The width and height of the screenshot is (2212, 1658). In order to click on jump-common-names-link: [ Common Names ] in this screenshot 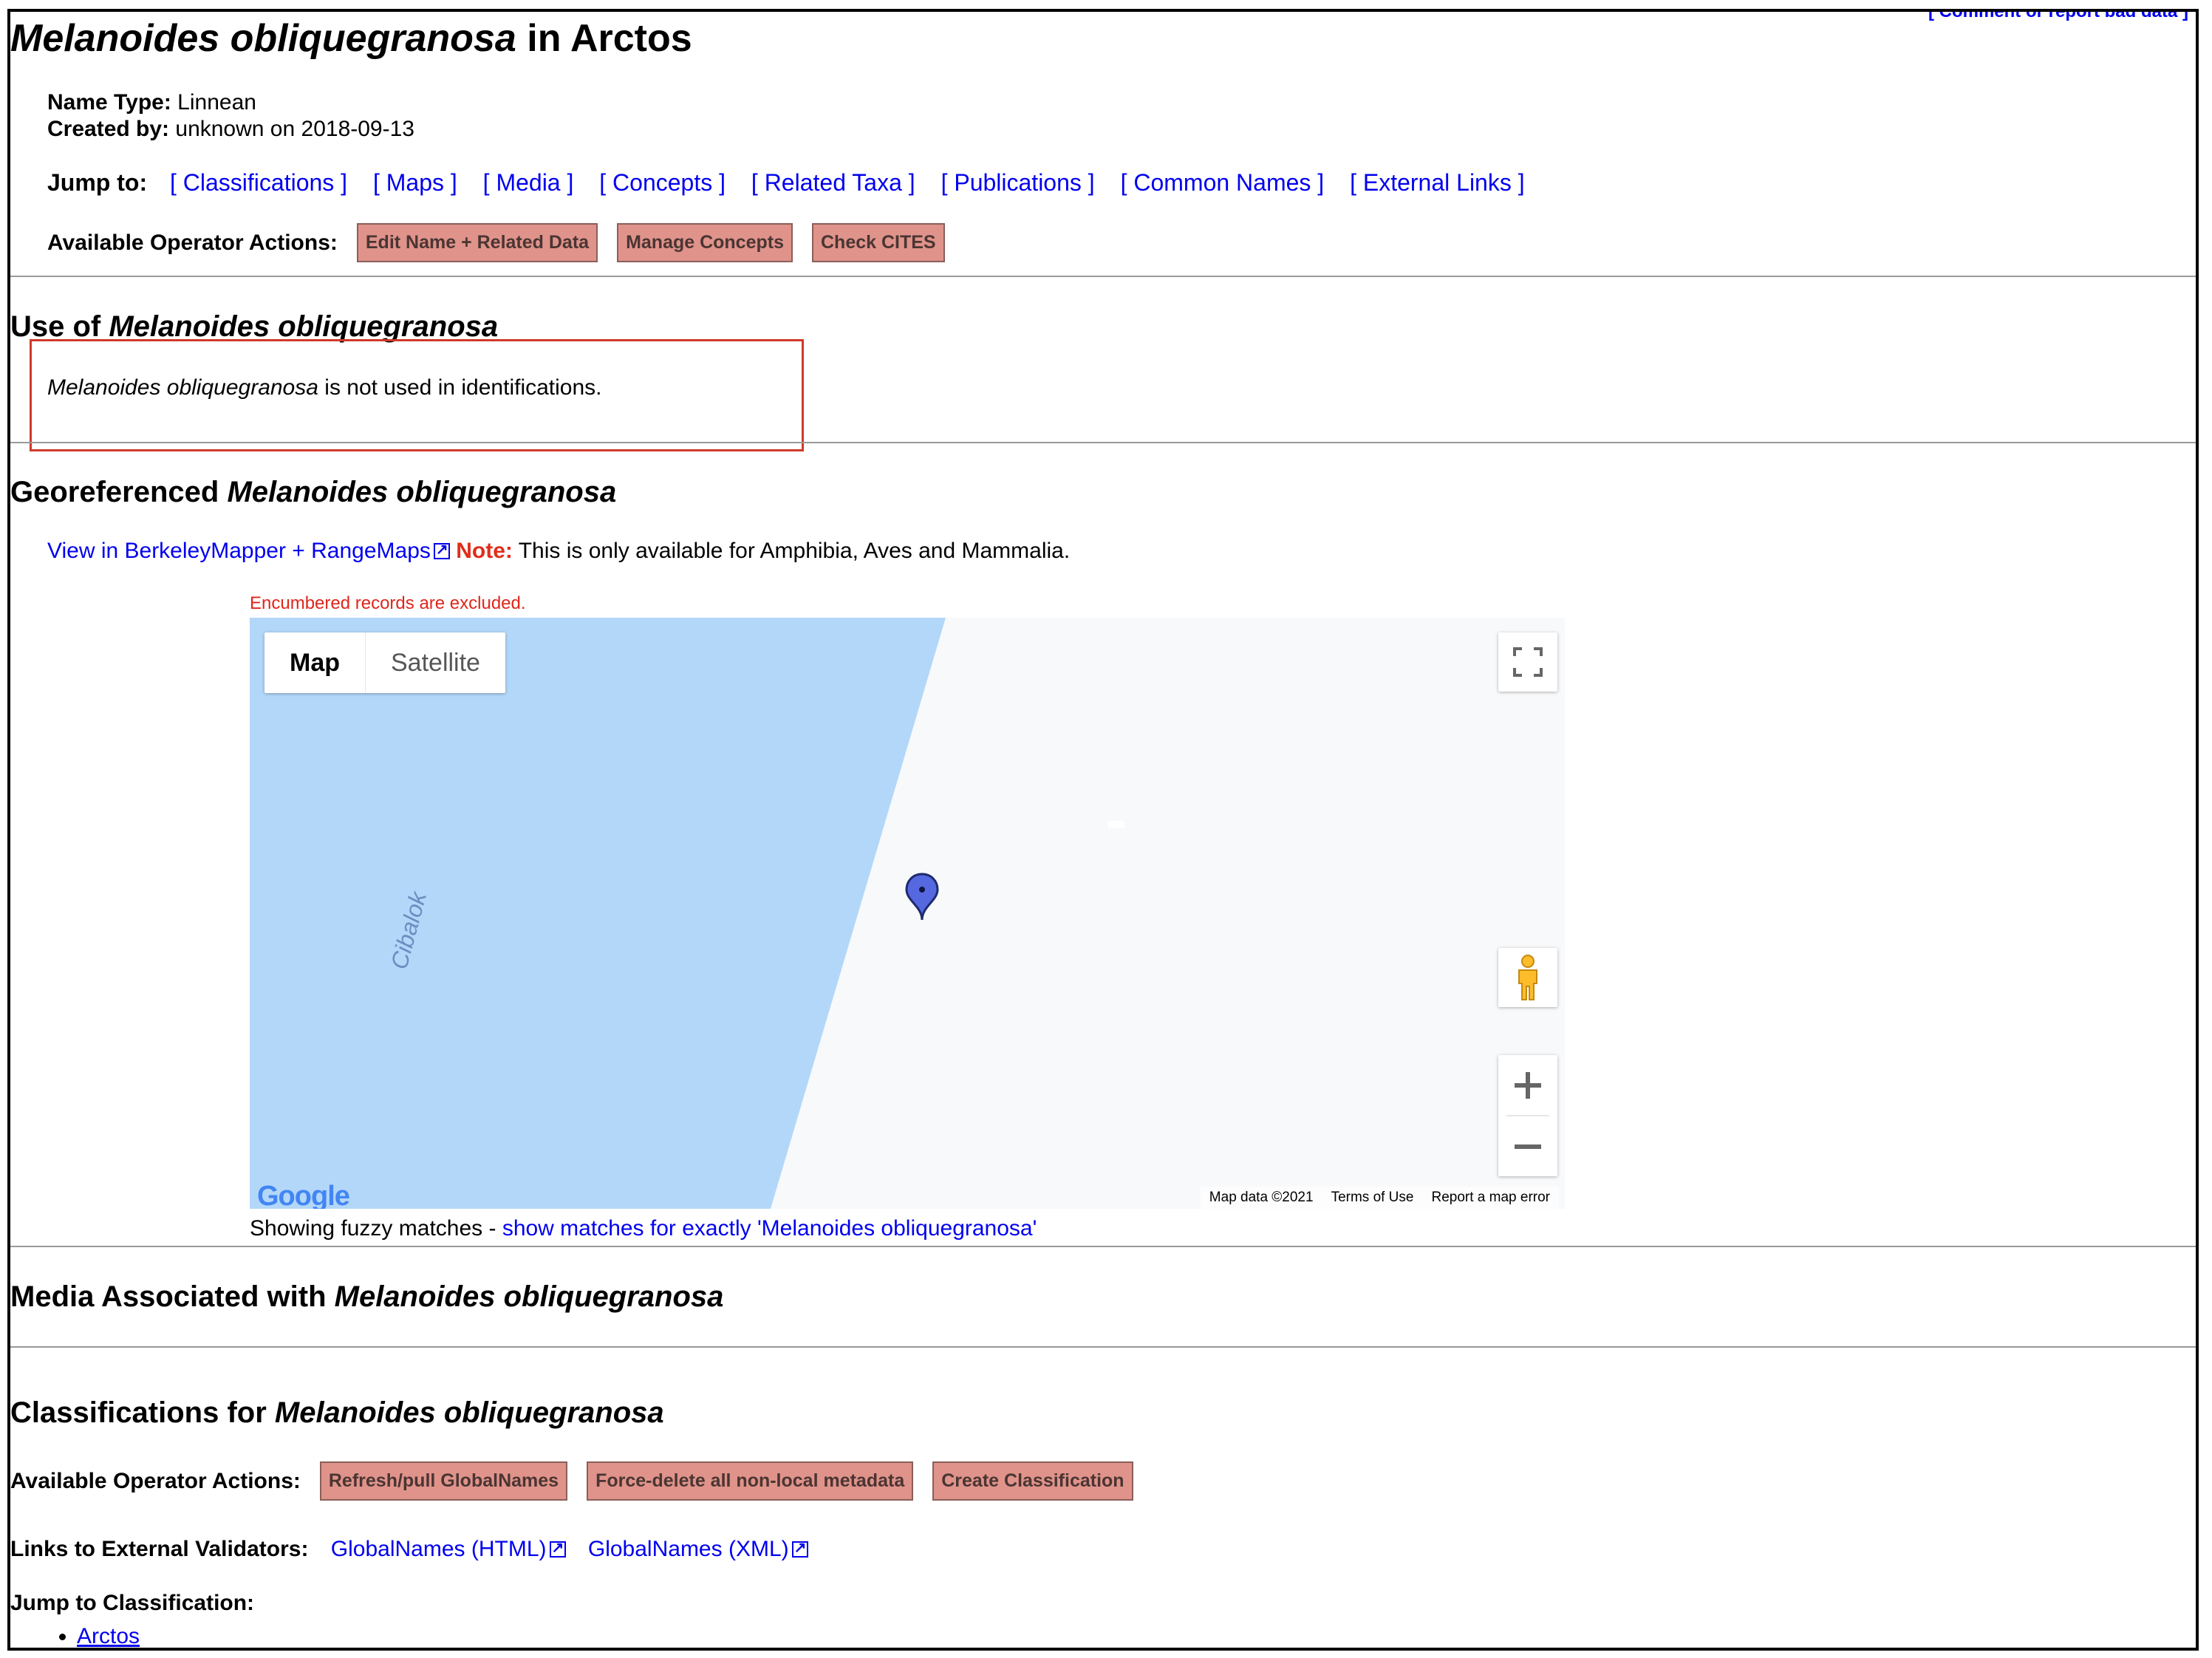, I will do `click(1223, 182)`.